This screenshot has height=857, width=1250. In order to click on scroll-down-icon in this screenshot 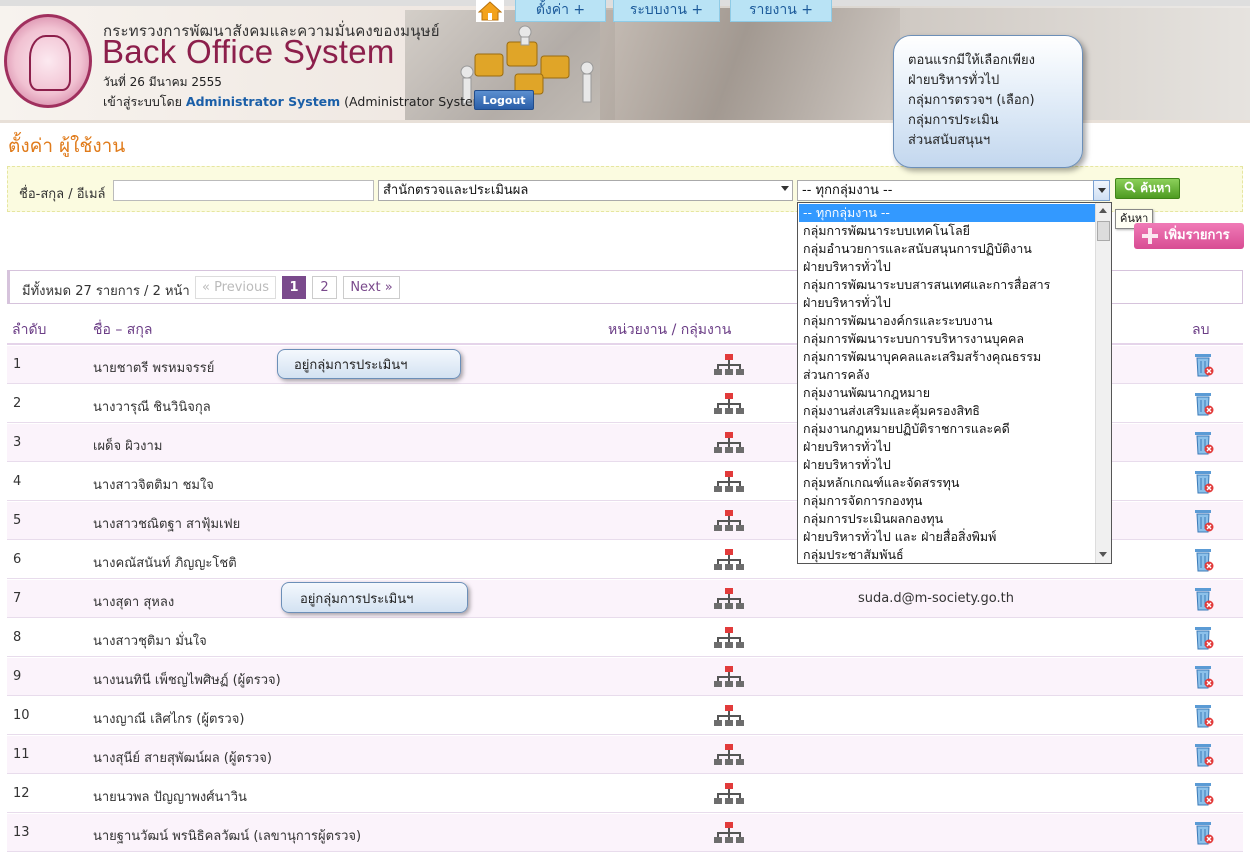, I will do `click(1103, 555)`.